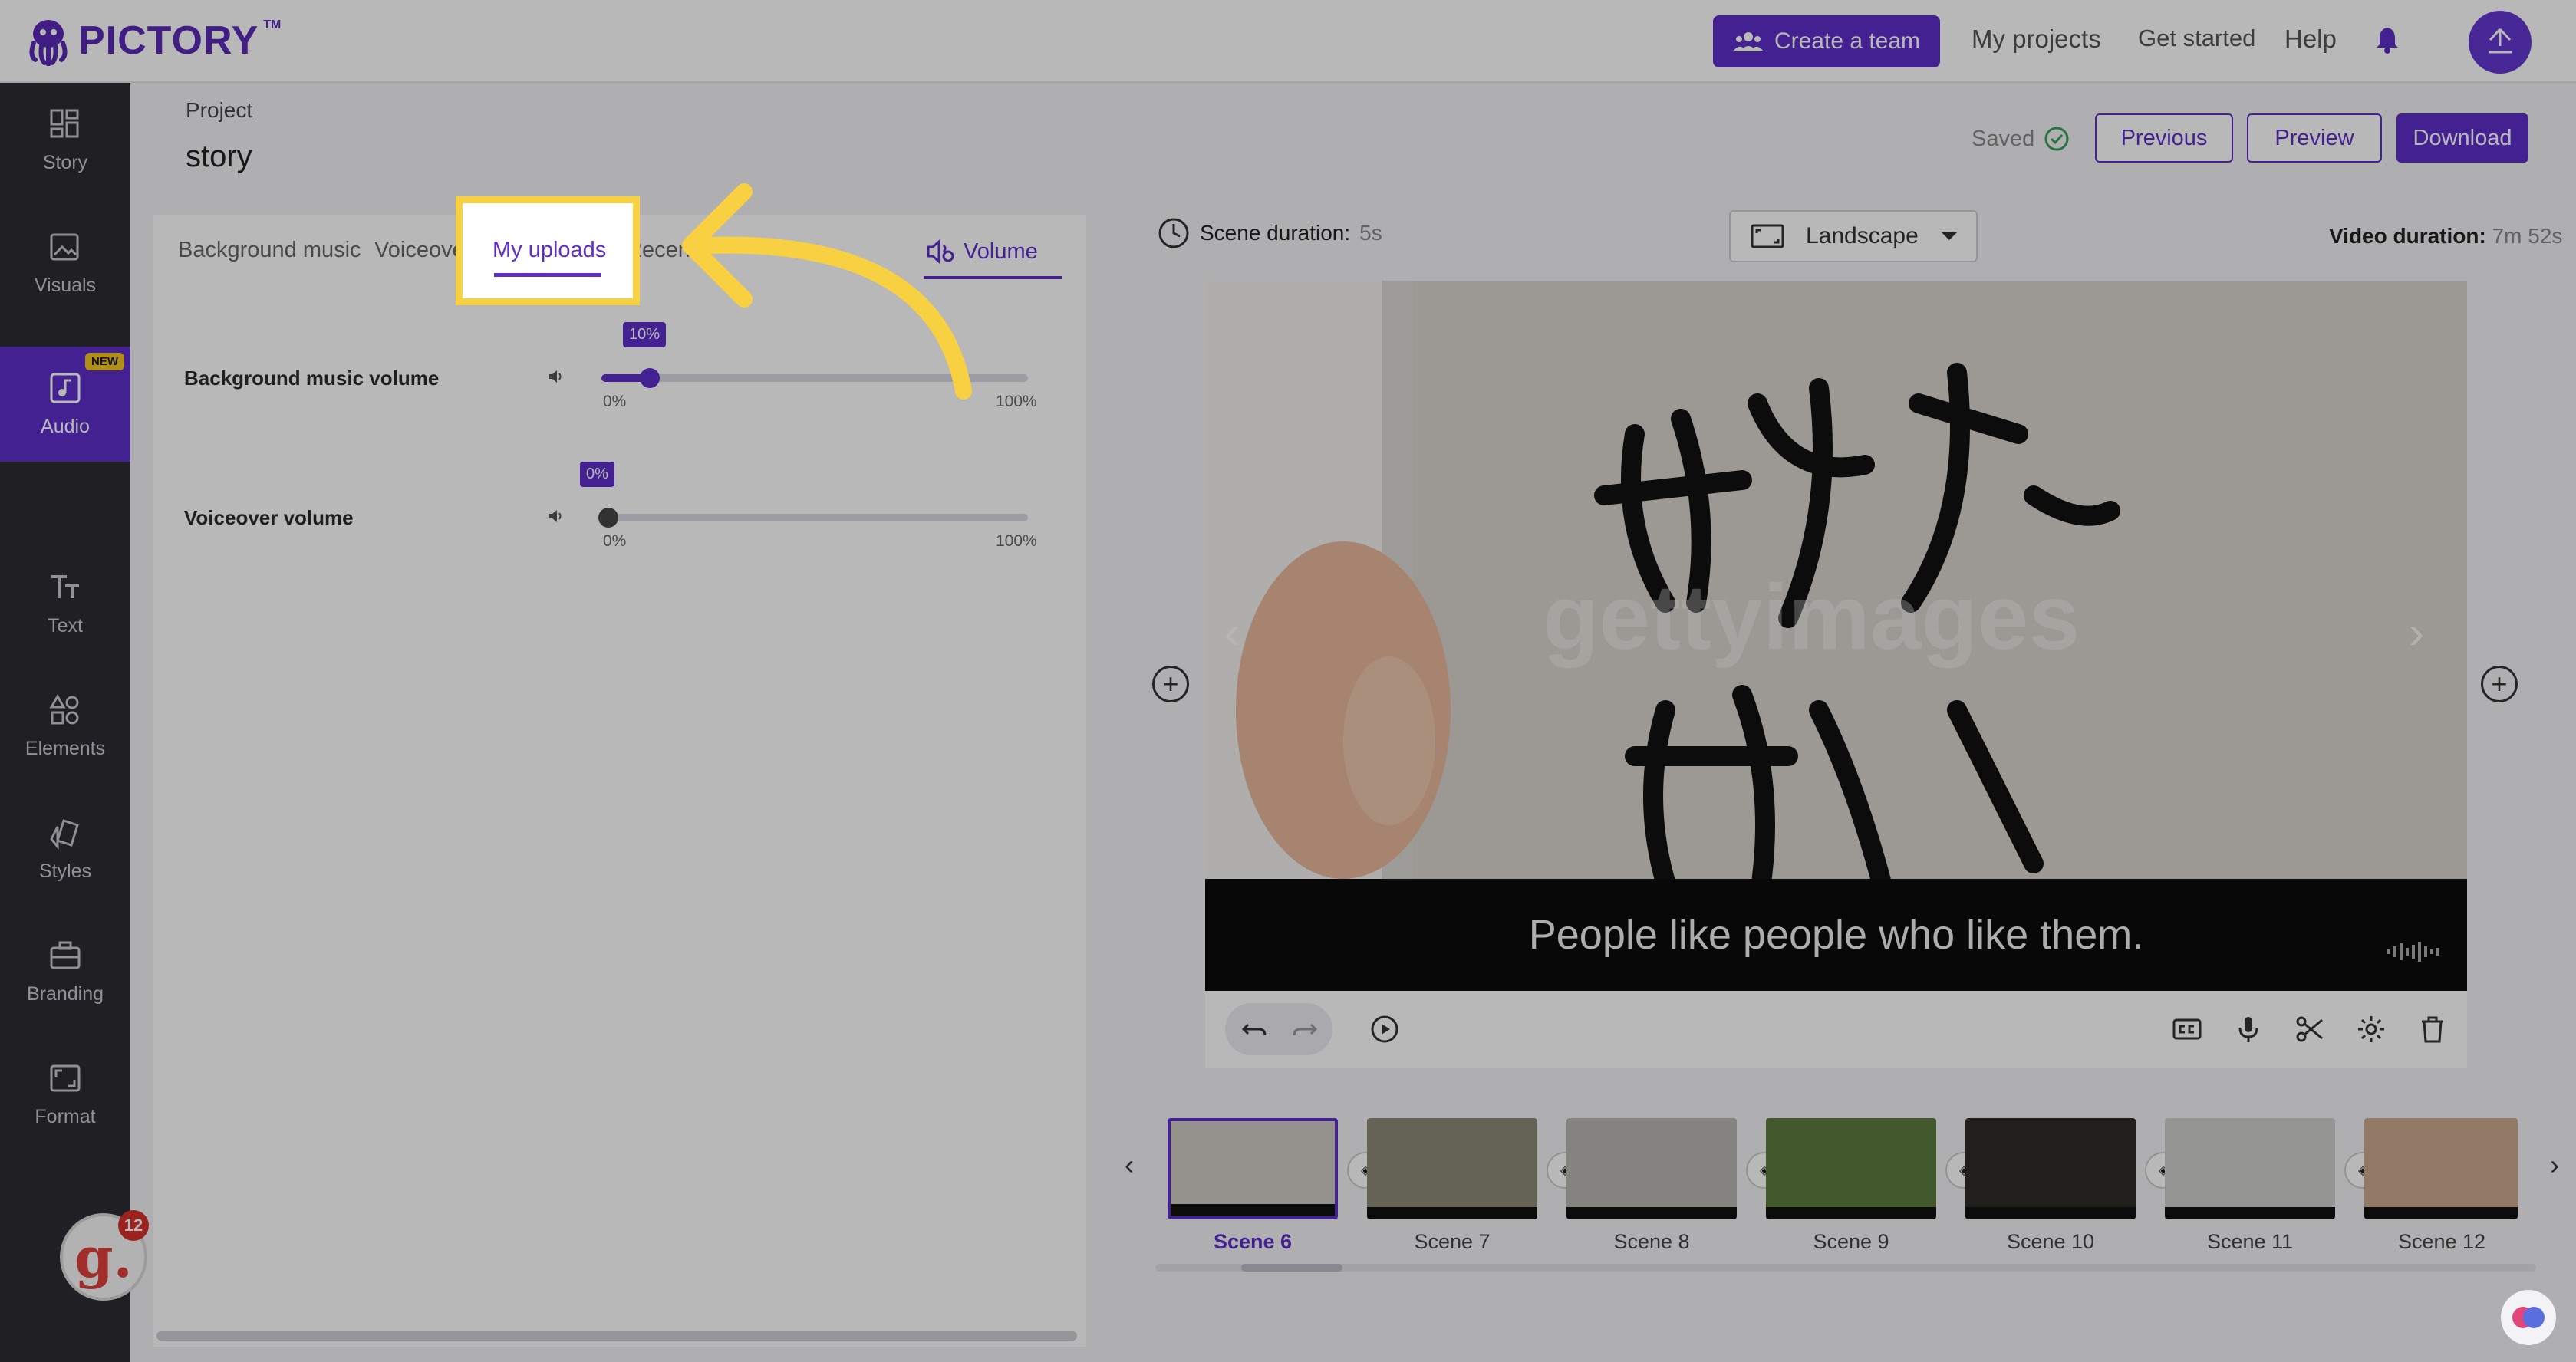  What do you see at coordinates (1767, 236) in the screenshot?
I see `landscape-icon` at bounding box center [1767, 236].